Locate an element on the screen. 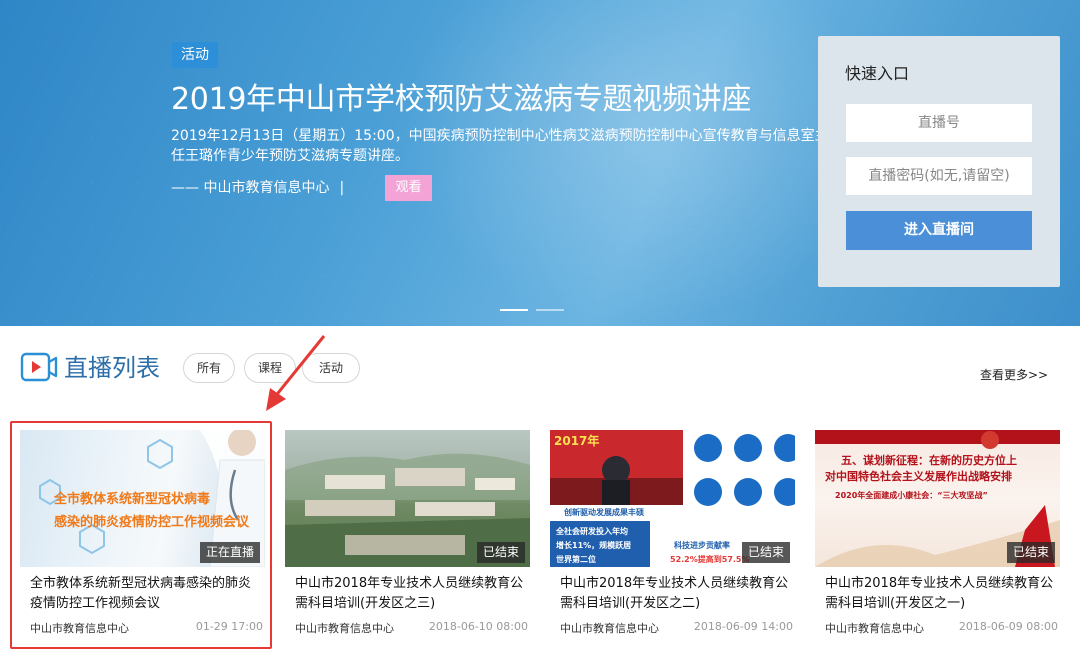 Image resolution: width=1080 pixels, height=658 pixels. enter-live-room-button: 进入直播间 is located at coordinates (939, 230).